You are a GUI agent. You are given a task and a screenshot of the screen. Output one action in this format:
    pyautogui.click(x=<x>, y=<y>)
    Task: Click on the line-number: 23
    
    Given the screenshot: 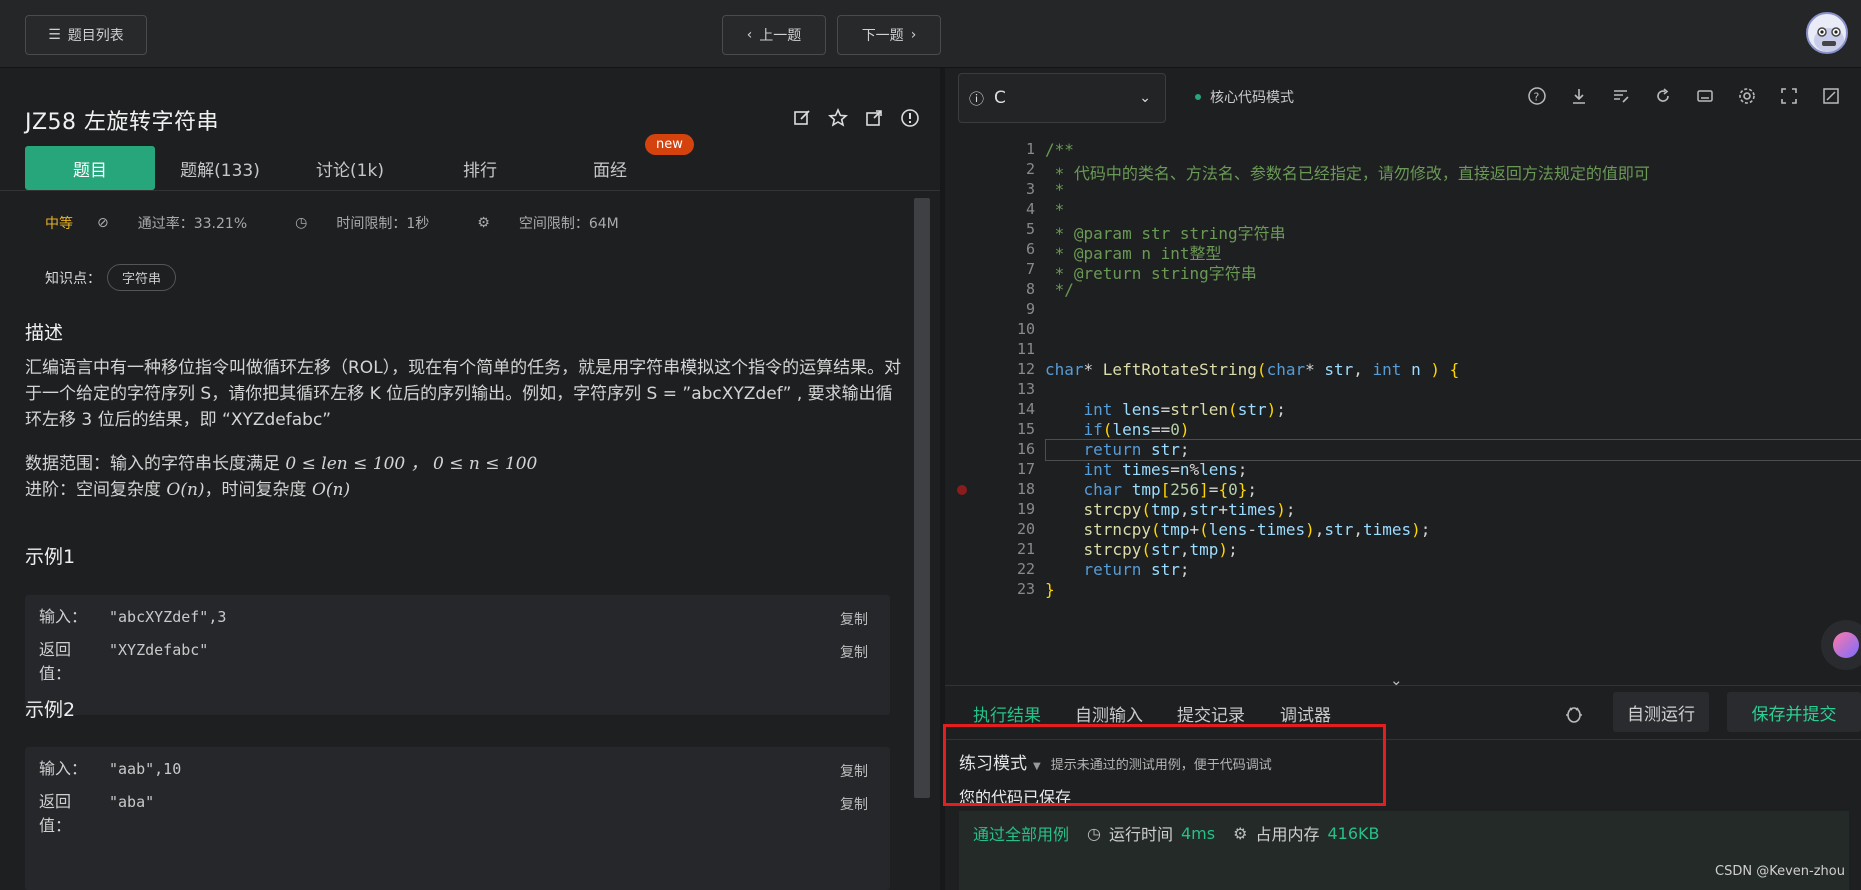 What is the action you would take?
    pyautogui.click(x=1015, y=589)
    